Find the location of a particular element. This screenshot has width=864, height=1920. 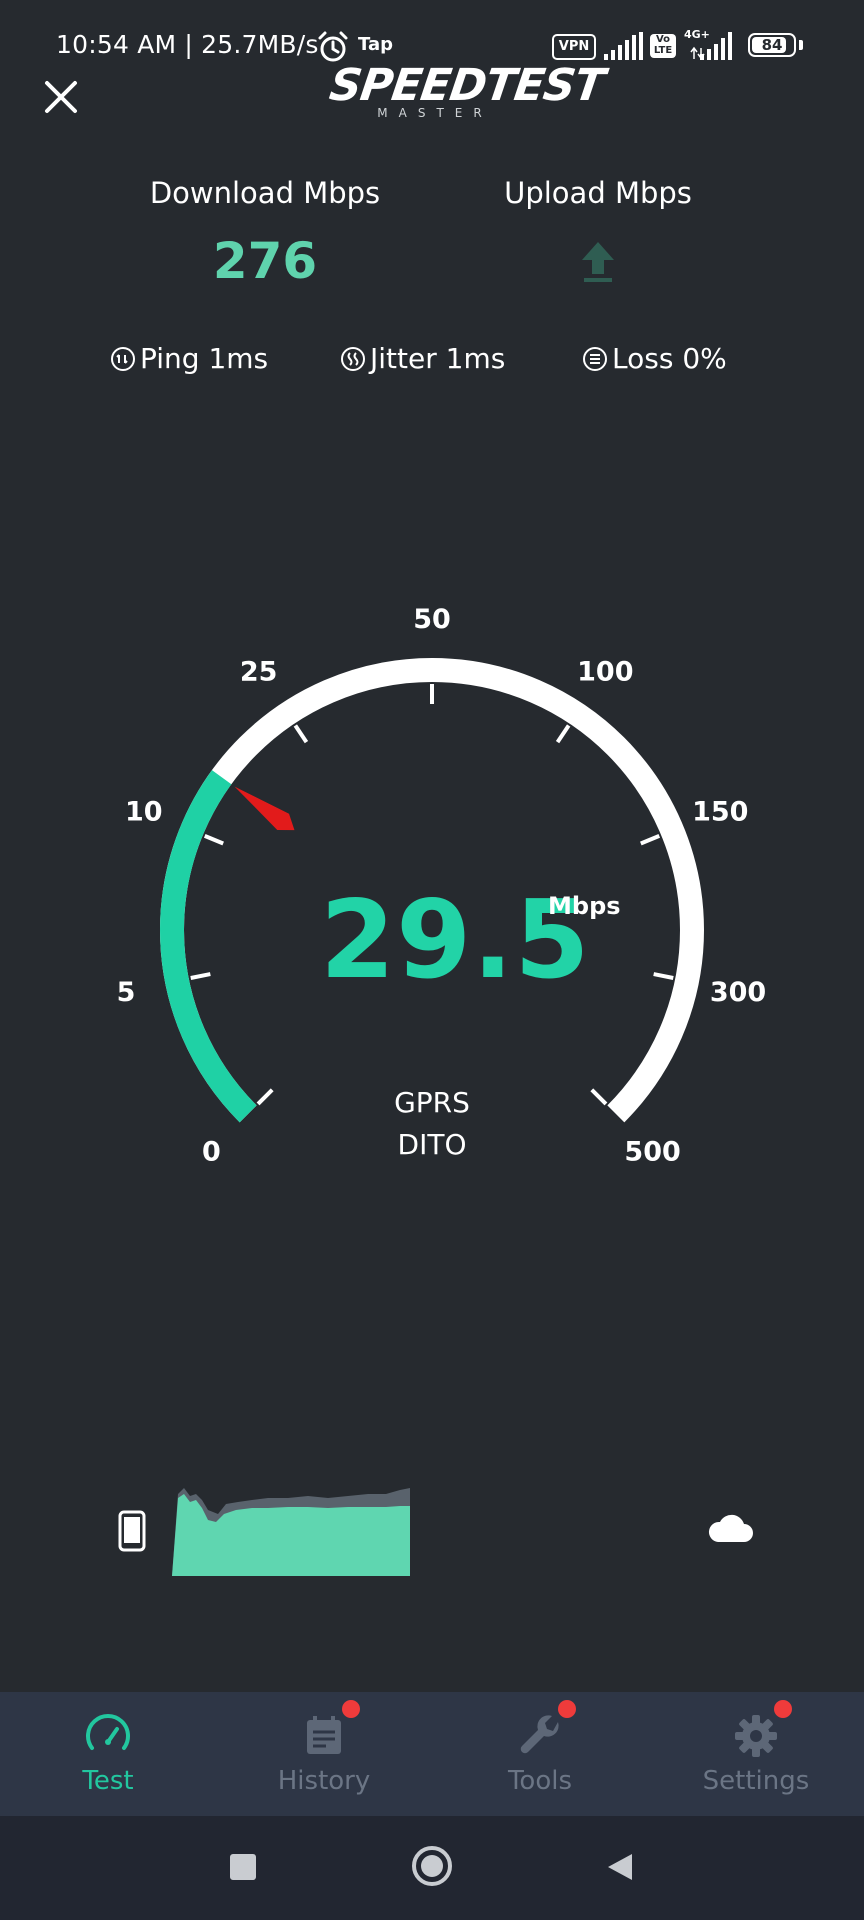

tools-badge is located at coordinates (567, 1709).